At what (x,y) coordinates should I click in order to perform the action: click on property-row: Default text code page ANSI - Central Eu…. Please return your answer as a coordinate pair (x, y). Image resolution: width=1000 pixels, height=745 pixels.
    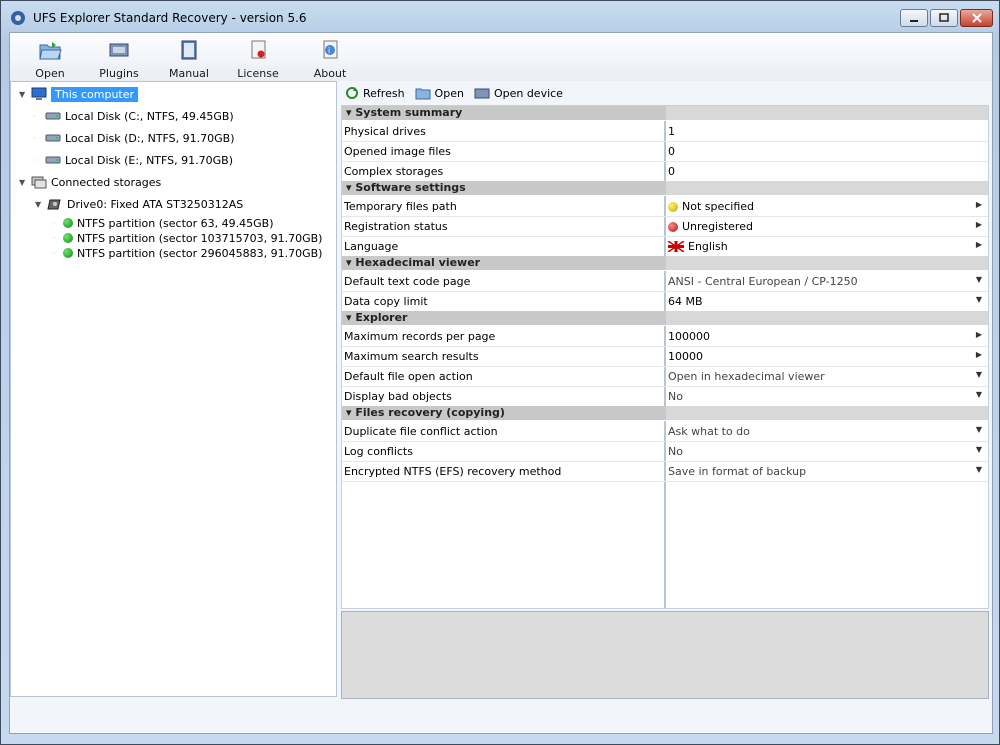
    Looking at the image, I should click on (665, 281).